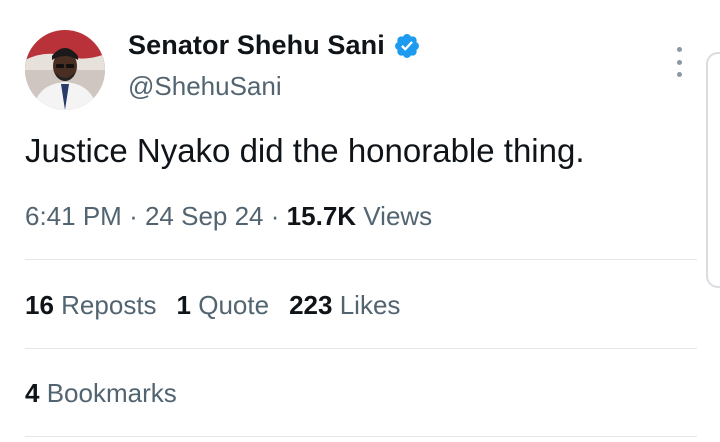 The height and width of the screenshot is (442, 720). Describe the element at coordinates (234, 305) in the screenshot. I see `quotes-label: Quote` at that location.